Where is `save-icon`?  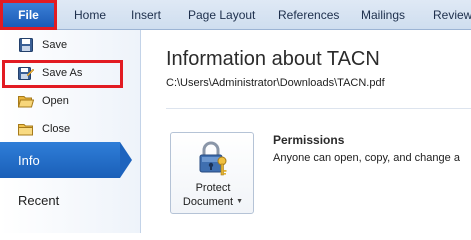
save-icon is located at coordinates (26, 45).